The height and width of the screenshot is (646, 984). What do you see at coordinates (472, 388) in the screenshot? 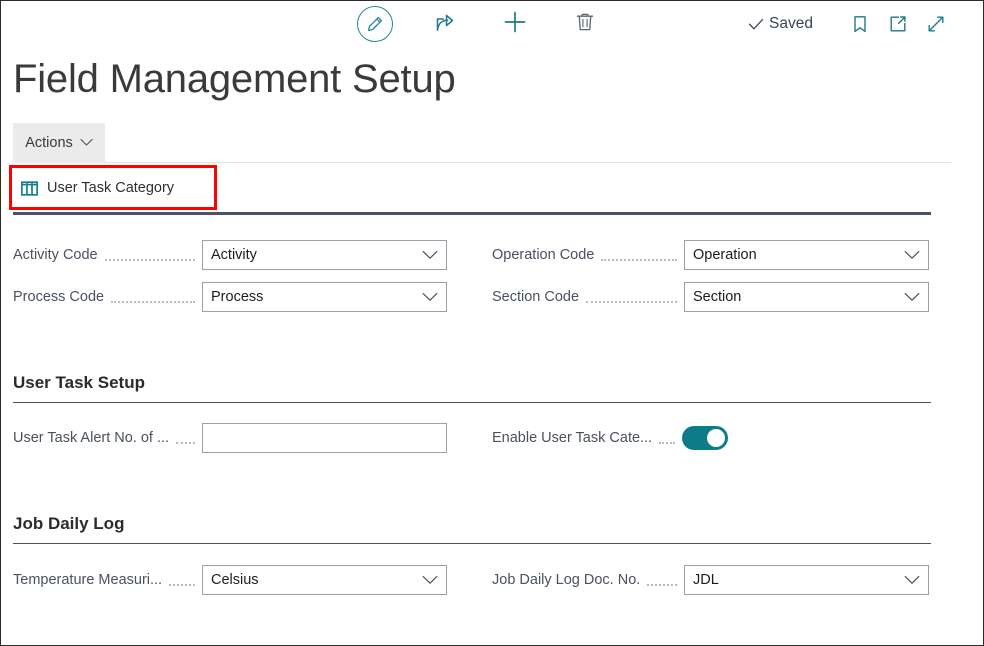
I see `section-user-task-setup: User Task Setup` at bounding box center [472, 388].